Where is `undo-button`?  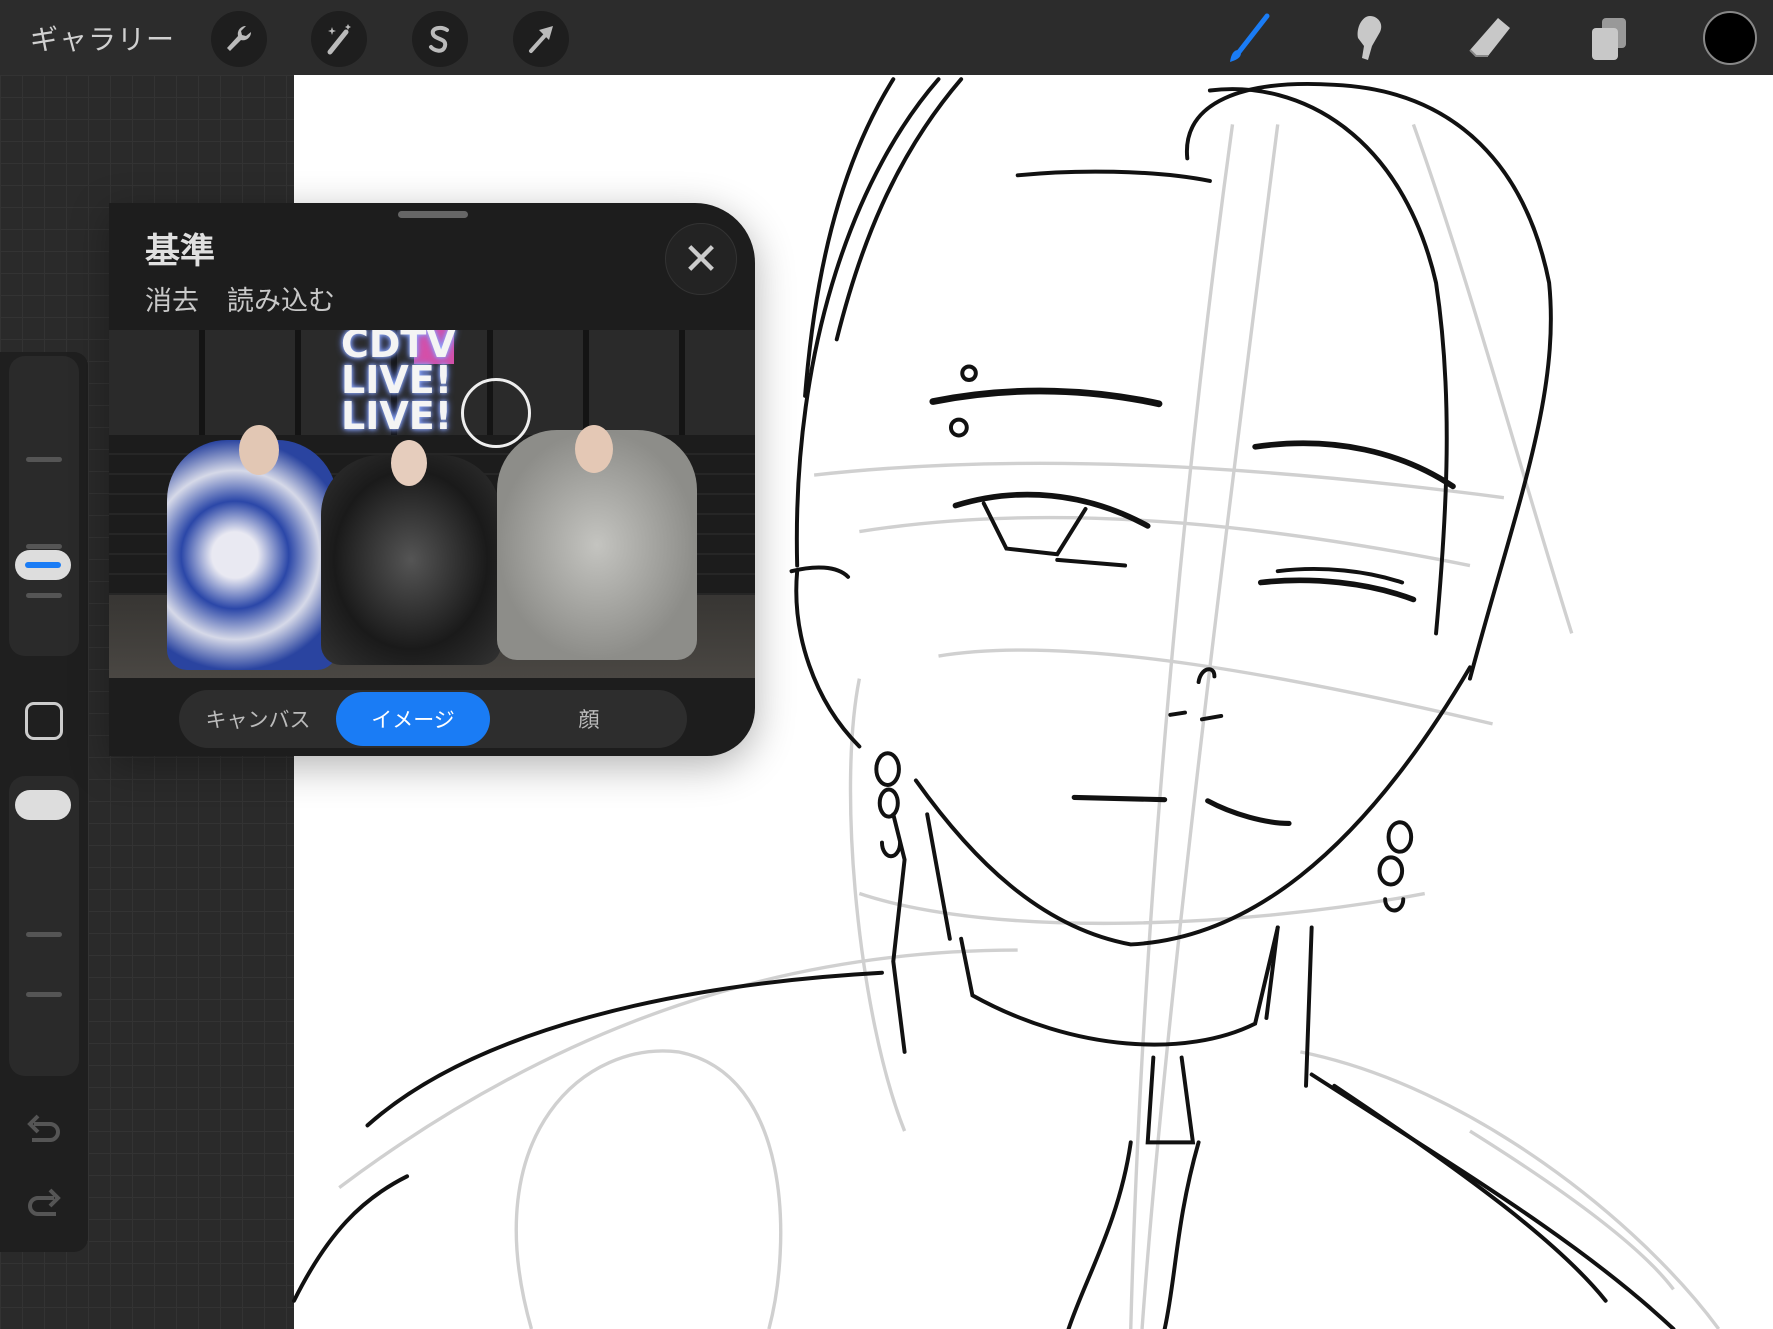
undo-button is located at coordinates (44, 1131).